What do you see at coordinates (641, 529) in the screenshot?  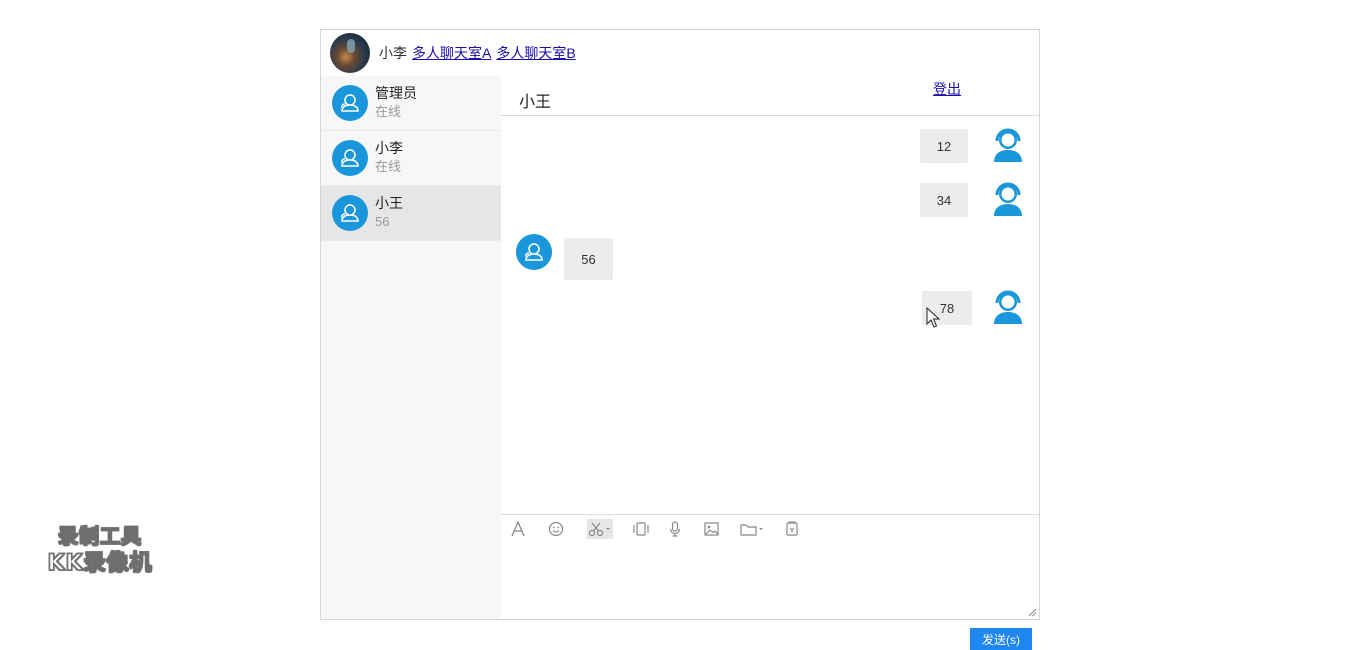 I see `shake-icon` at bounding box center [641, 529].